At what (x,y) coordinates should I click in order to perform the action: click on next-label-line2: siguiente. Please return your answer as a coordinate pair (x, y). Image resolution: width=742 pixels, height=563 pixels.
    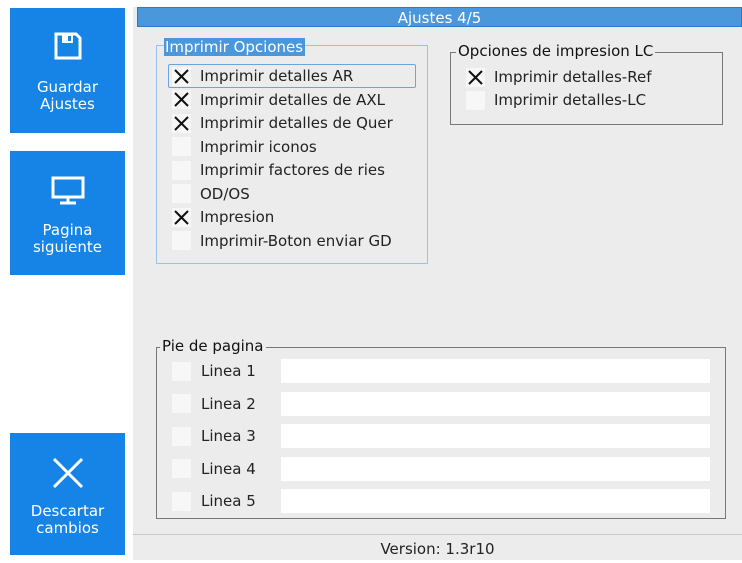
    Looking at the image, I should click on (67, 247).